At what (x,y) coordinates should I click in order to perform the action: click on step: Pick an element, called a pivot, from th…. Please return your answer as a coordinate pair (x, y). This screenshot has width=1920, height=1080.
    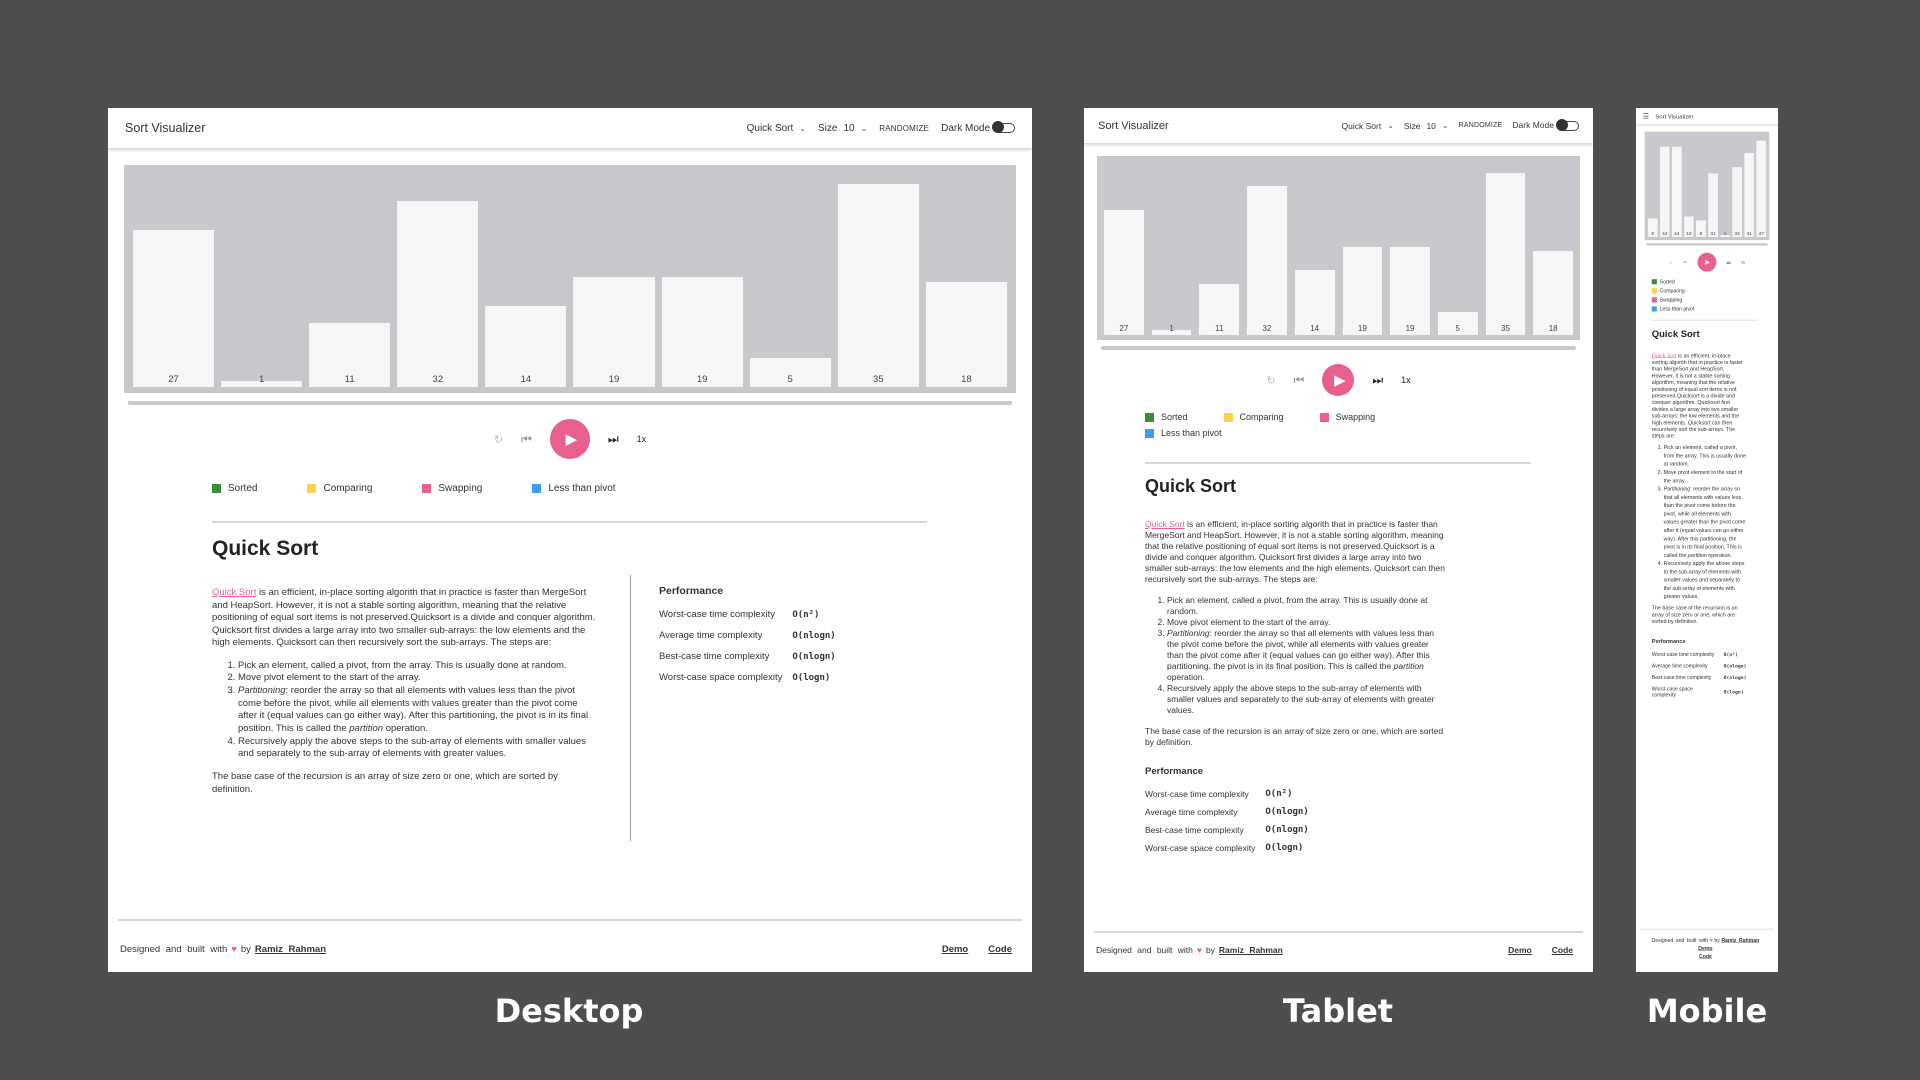
    Looking at the image, I should click on (1705, 455).